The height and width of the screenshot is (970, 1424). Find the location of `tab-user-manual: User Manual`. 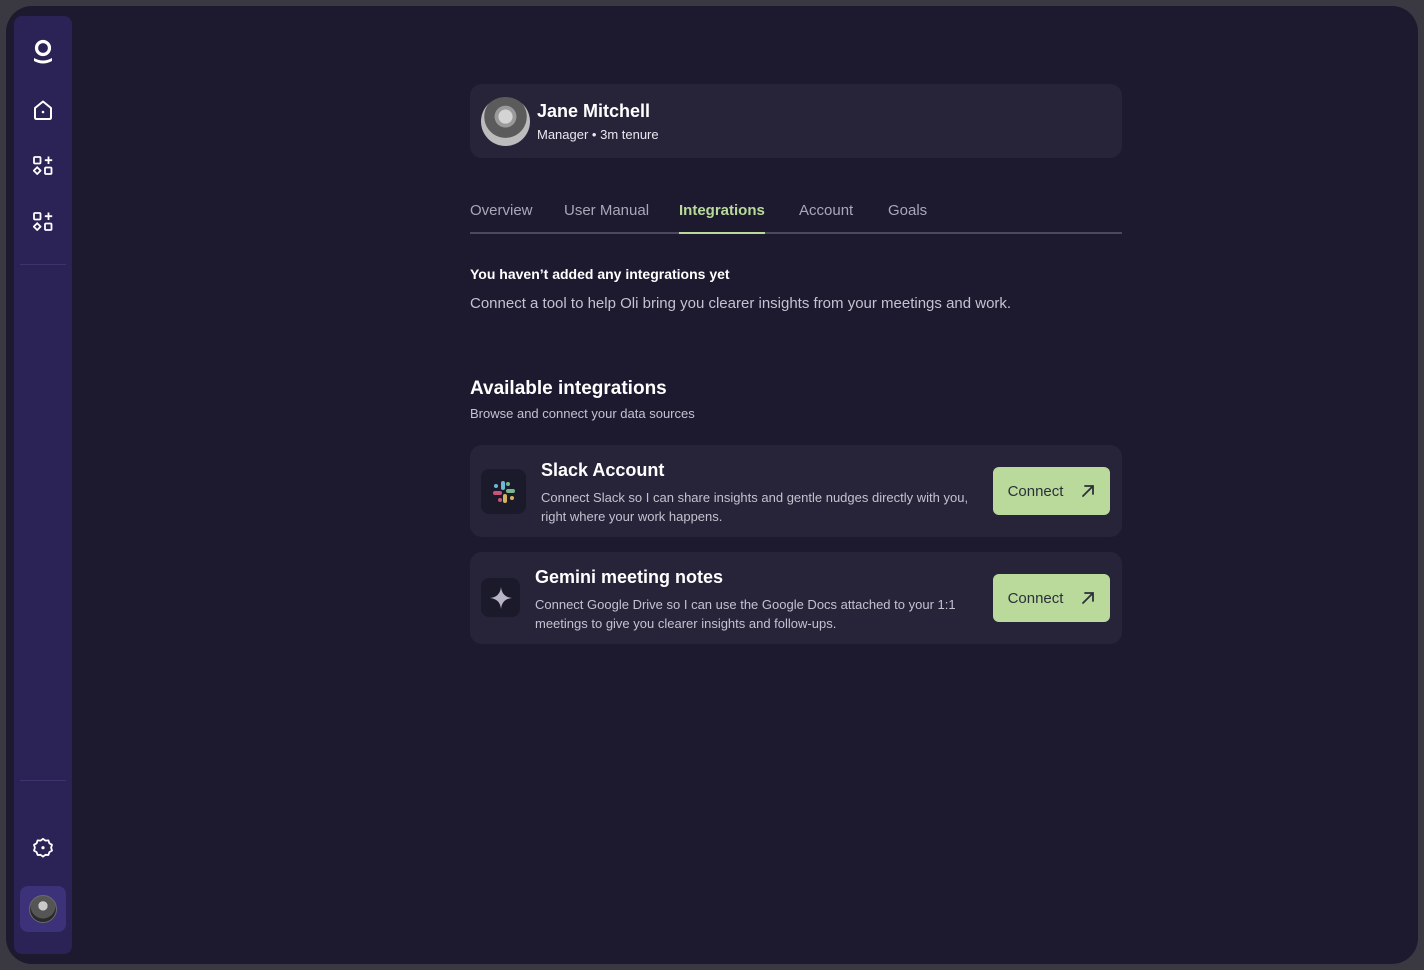

tab-user-manual: User Manual is located at coordinates (606, 218).